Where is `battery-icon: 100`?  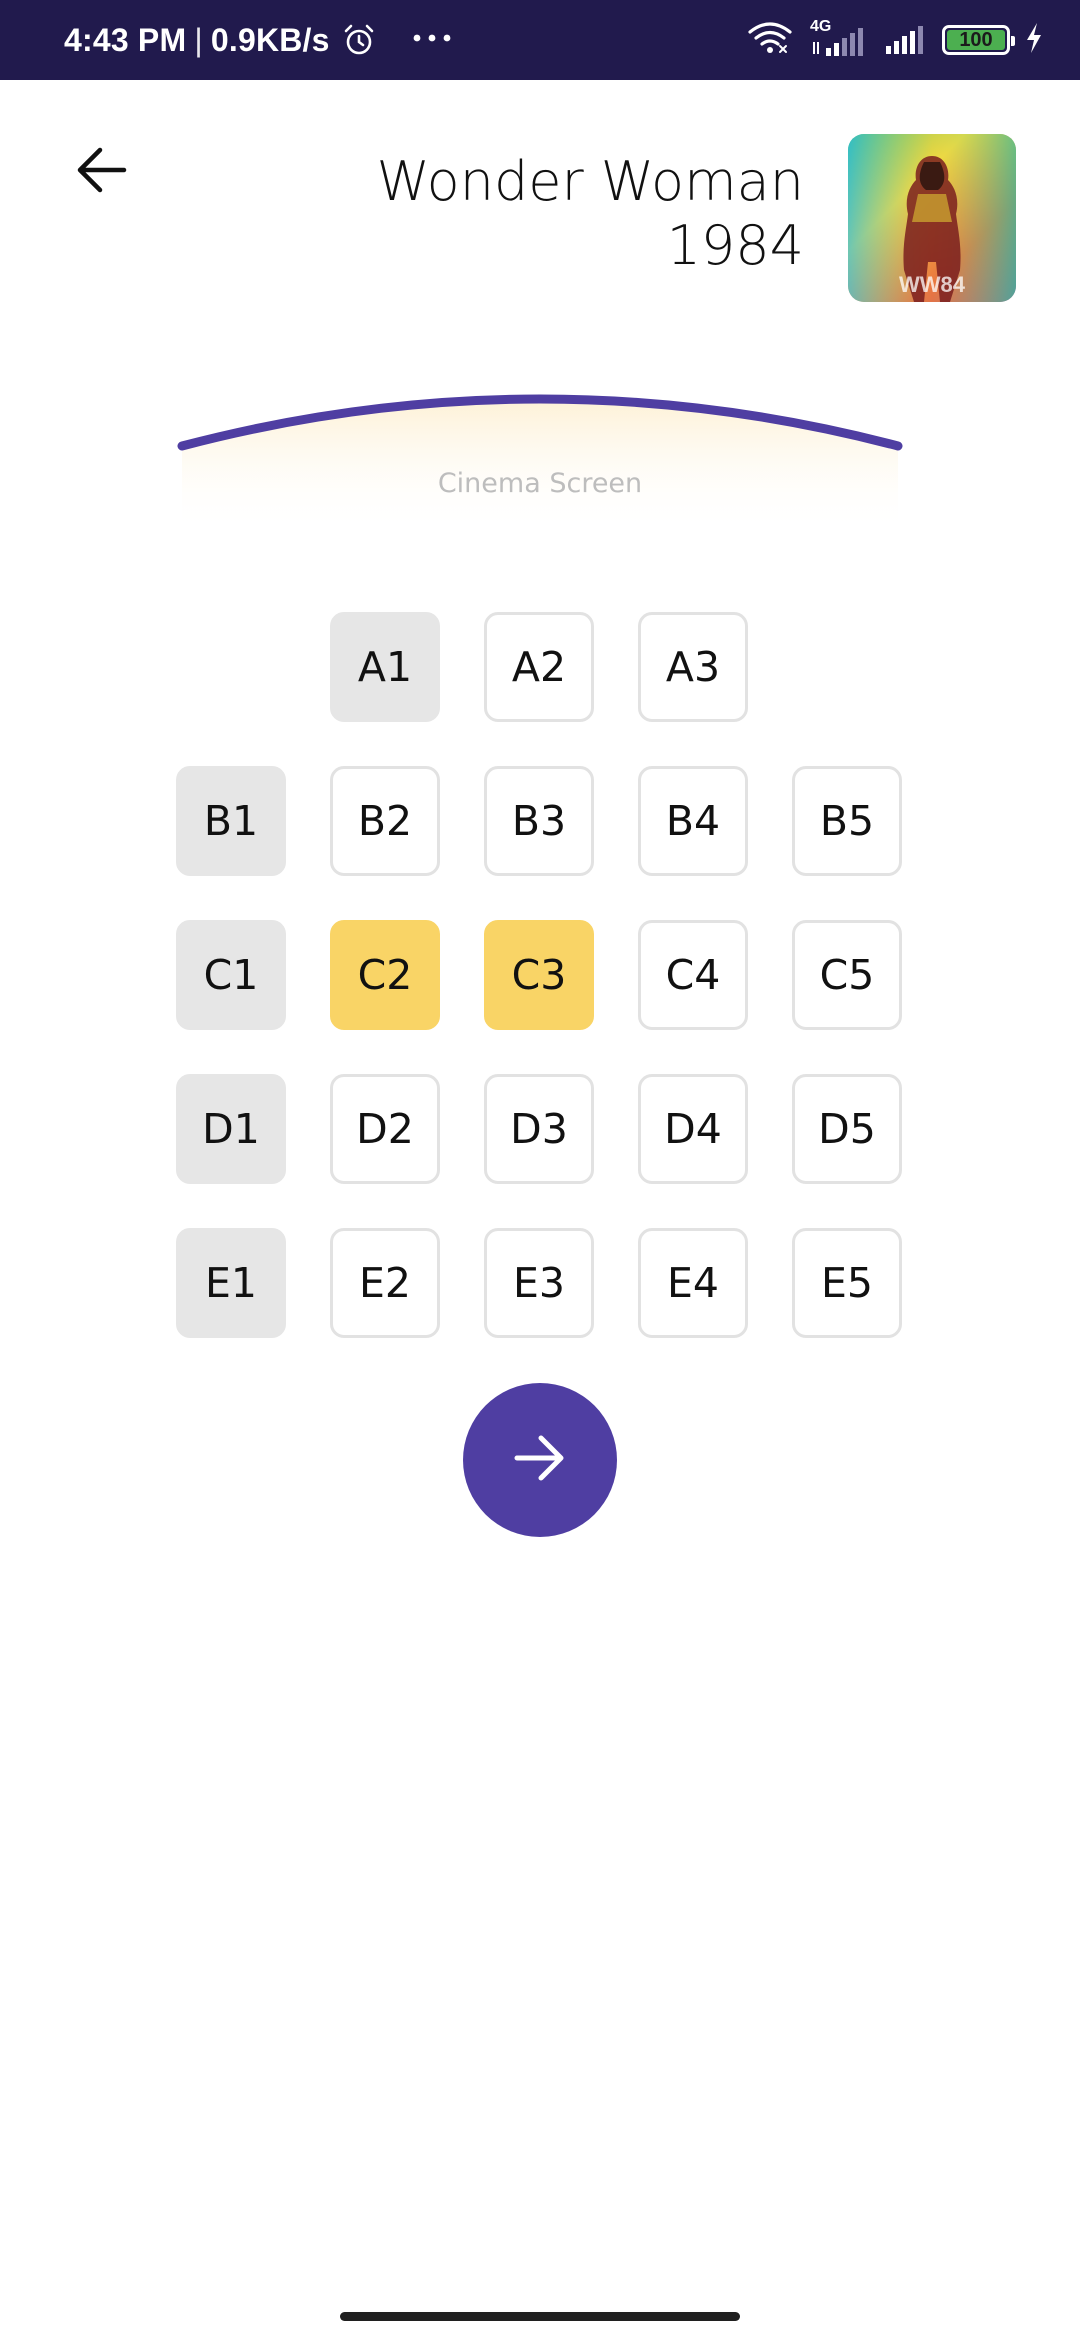 battery-icon: 100 is located at coordinates (978, 40).